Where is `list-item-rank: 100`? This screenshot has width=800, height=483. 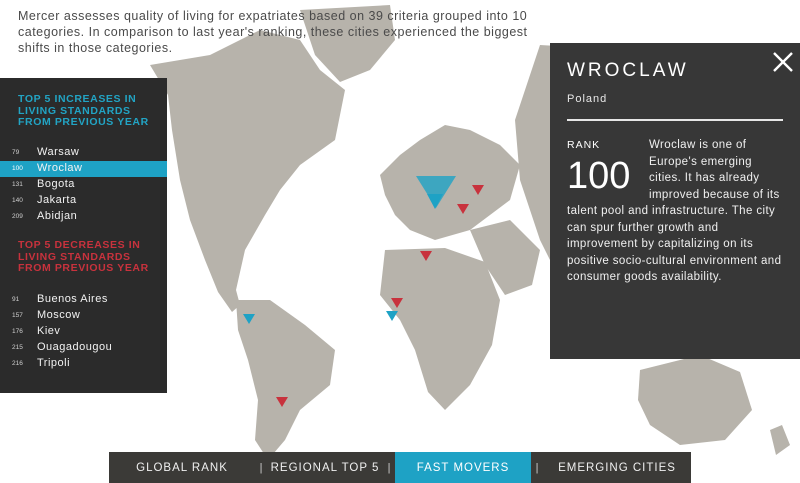 list-item-rank: 100 is located at coordinates (17, 168).